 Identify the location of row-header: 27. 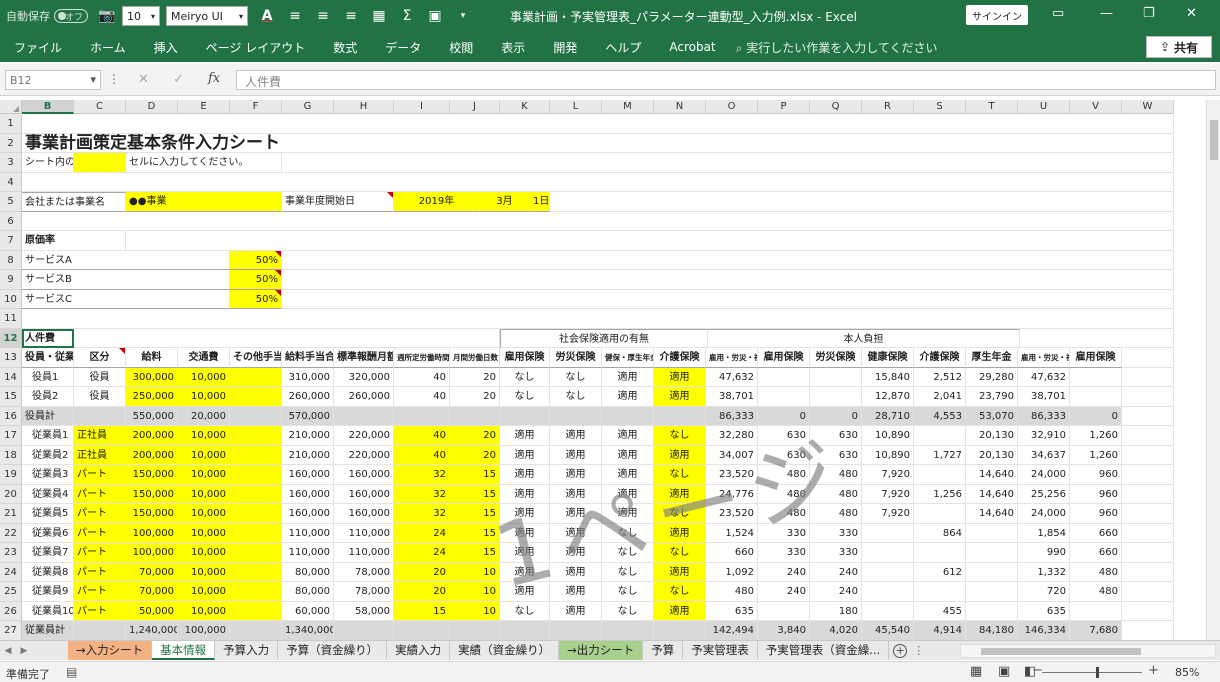
(11, 630).